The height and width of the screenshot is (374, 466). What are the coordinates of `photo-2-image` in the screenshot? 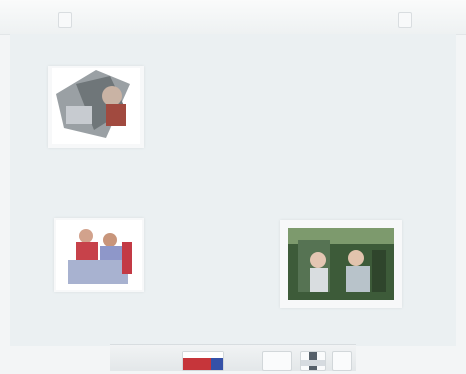 It's located at (99, 255).